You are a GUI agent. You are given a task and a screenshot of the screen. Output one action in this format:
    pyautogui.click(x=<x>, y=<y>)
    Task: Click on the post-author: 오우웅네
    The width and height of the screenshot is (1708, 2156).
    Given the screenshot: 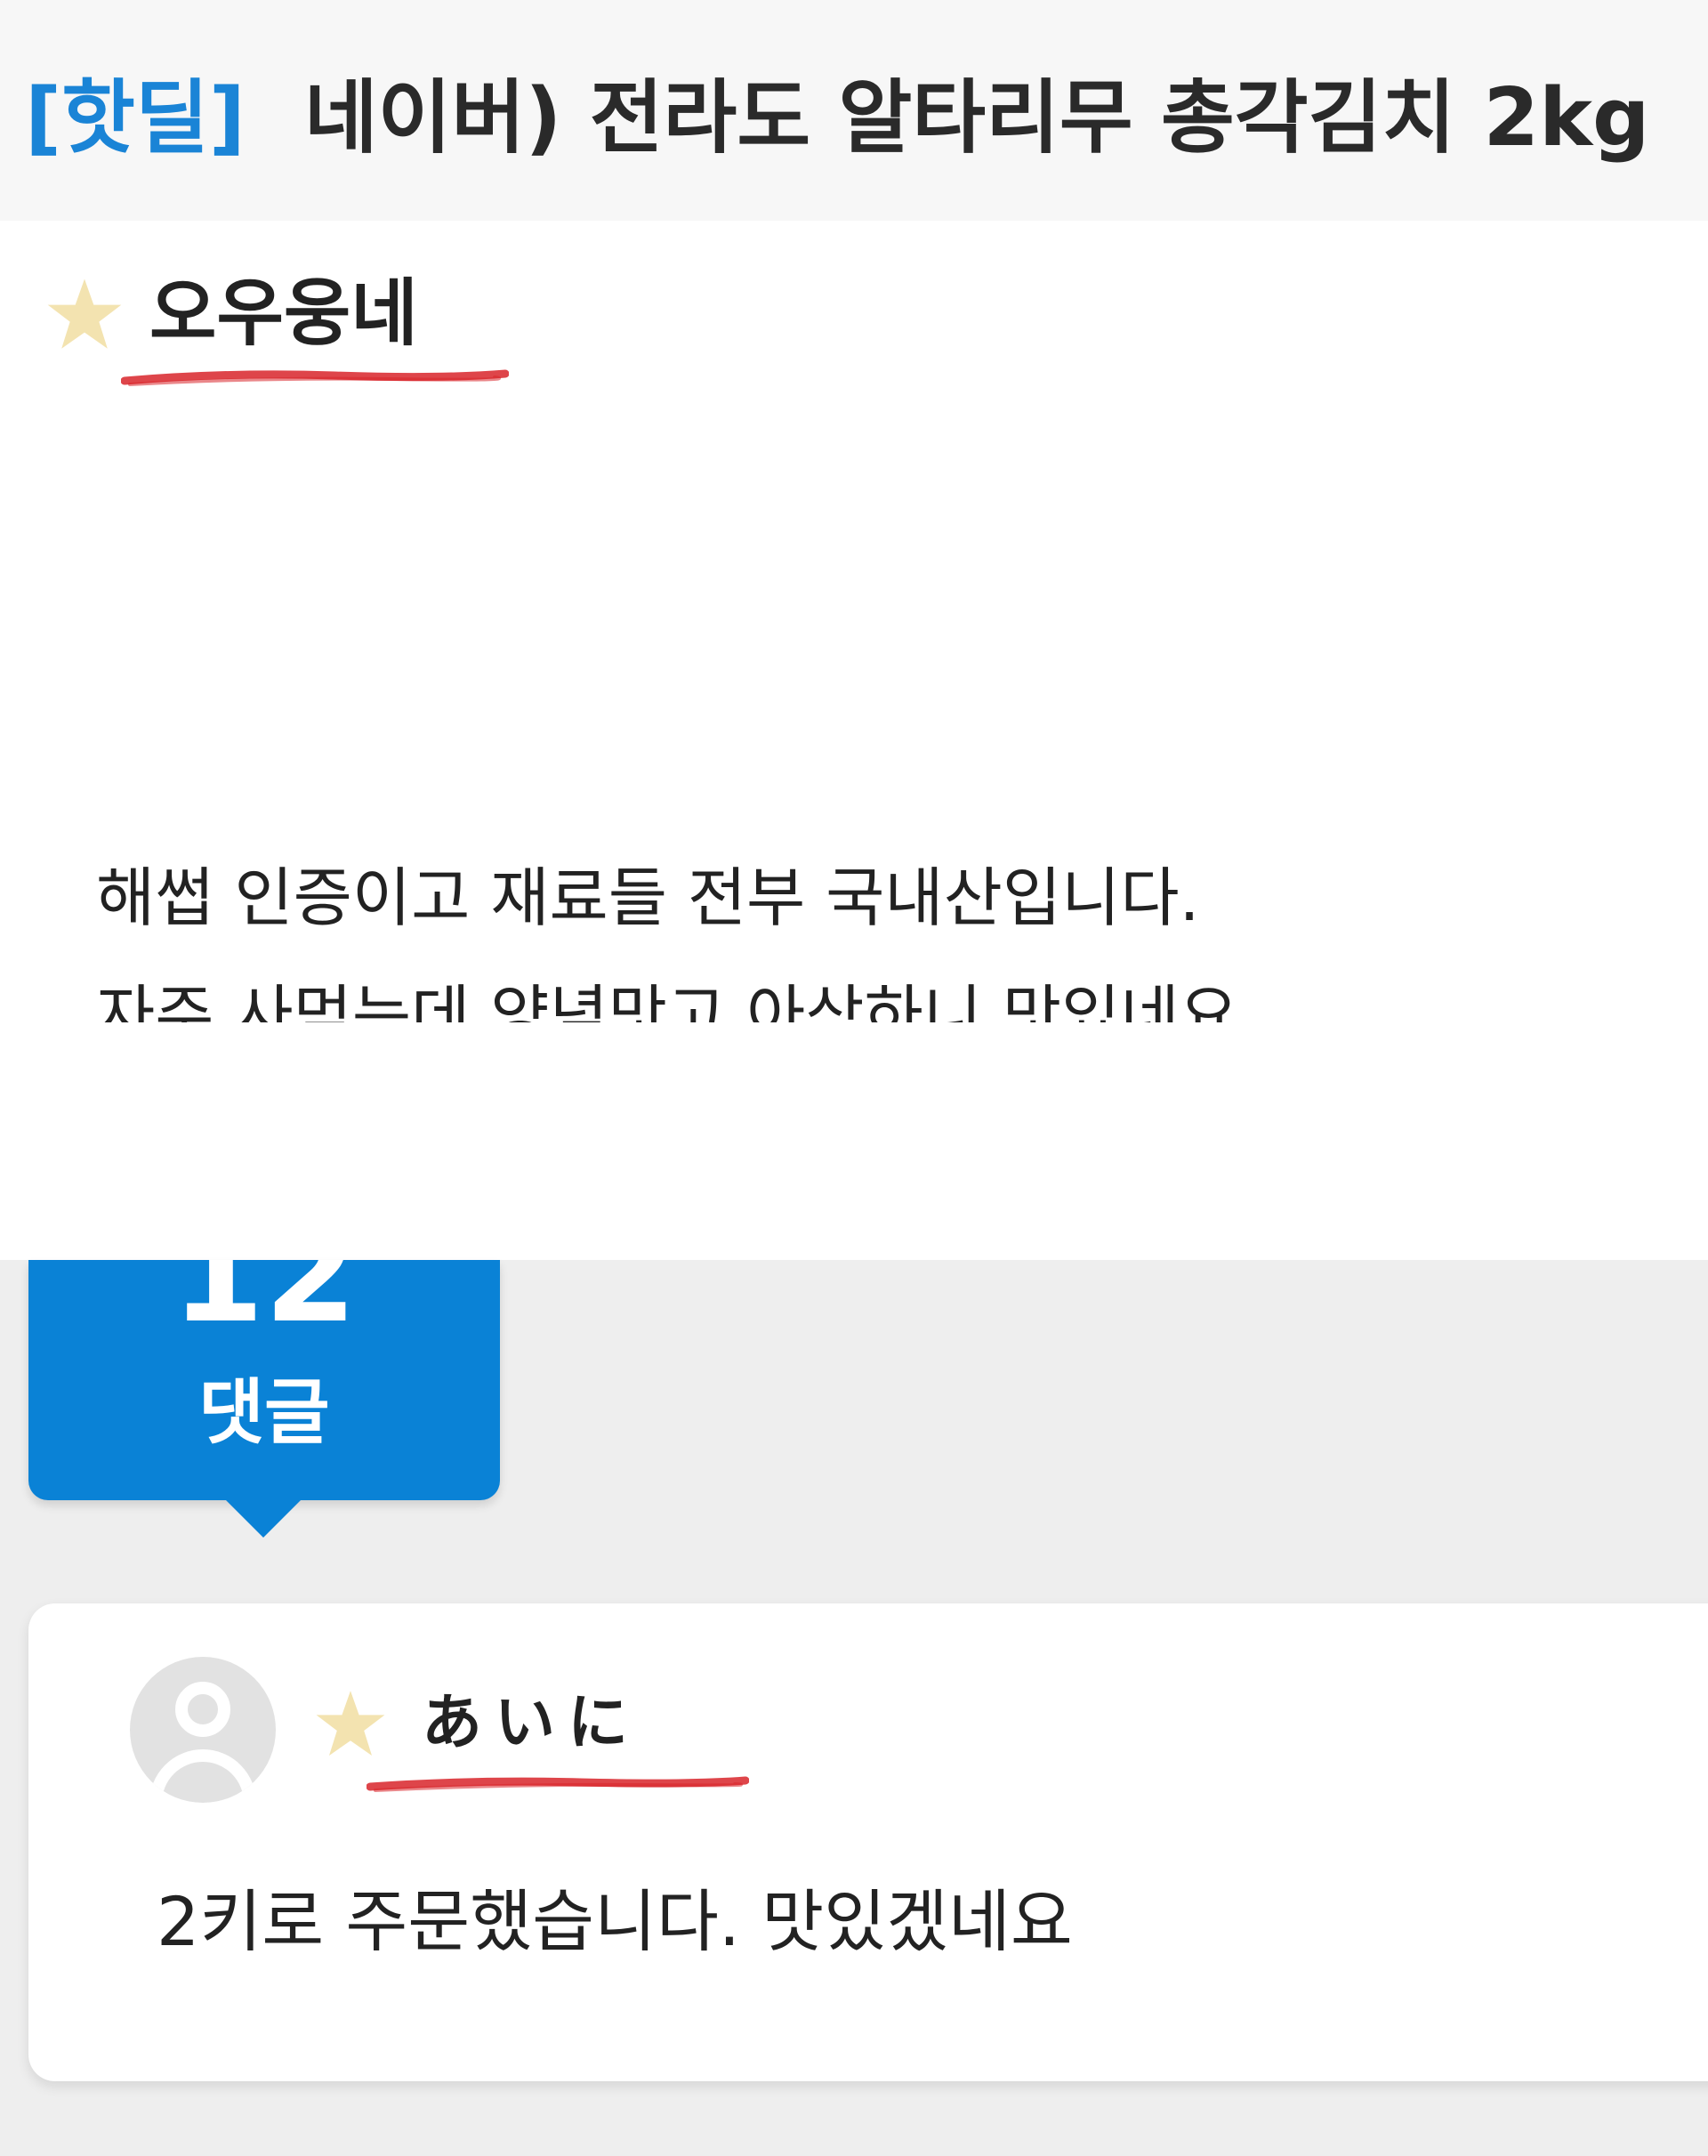 What is the action you would take?
    pyautogui.click(x=232, y=314)
    